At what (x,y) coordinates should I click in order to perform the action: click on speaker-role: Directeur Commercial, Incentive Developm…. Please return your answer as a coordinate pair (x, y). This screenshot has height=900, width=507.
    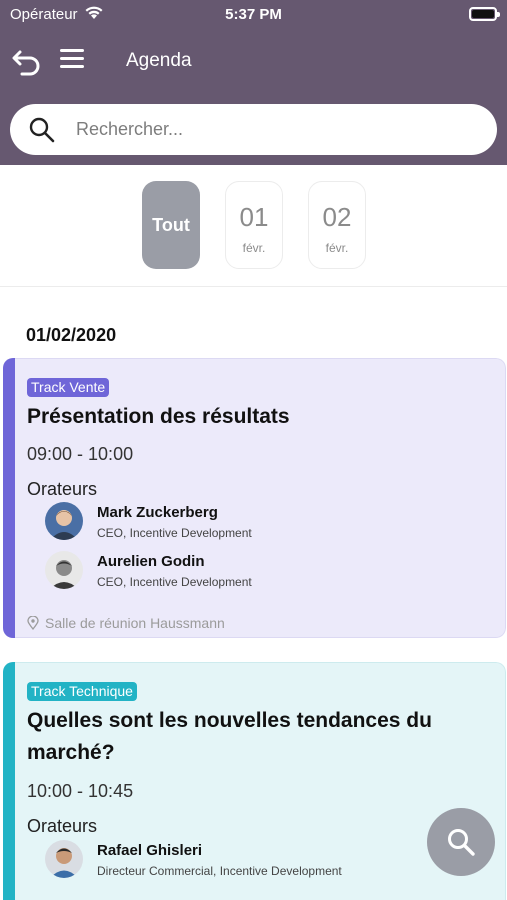
    Looking at the image, I should click on (219, 871).